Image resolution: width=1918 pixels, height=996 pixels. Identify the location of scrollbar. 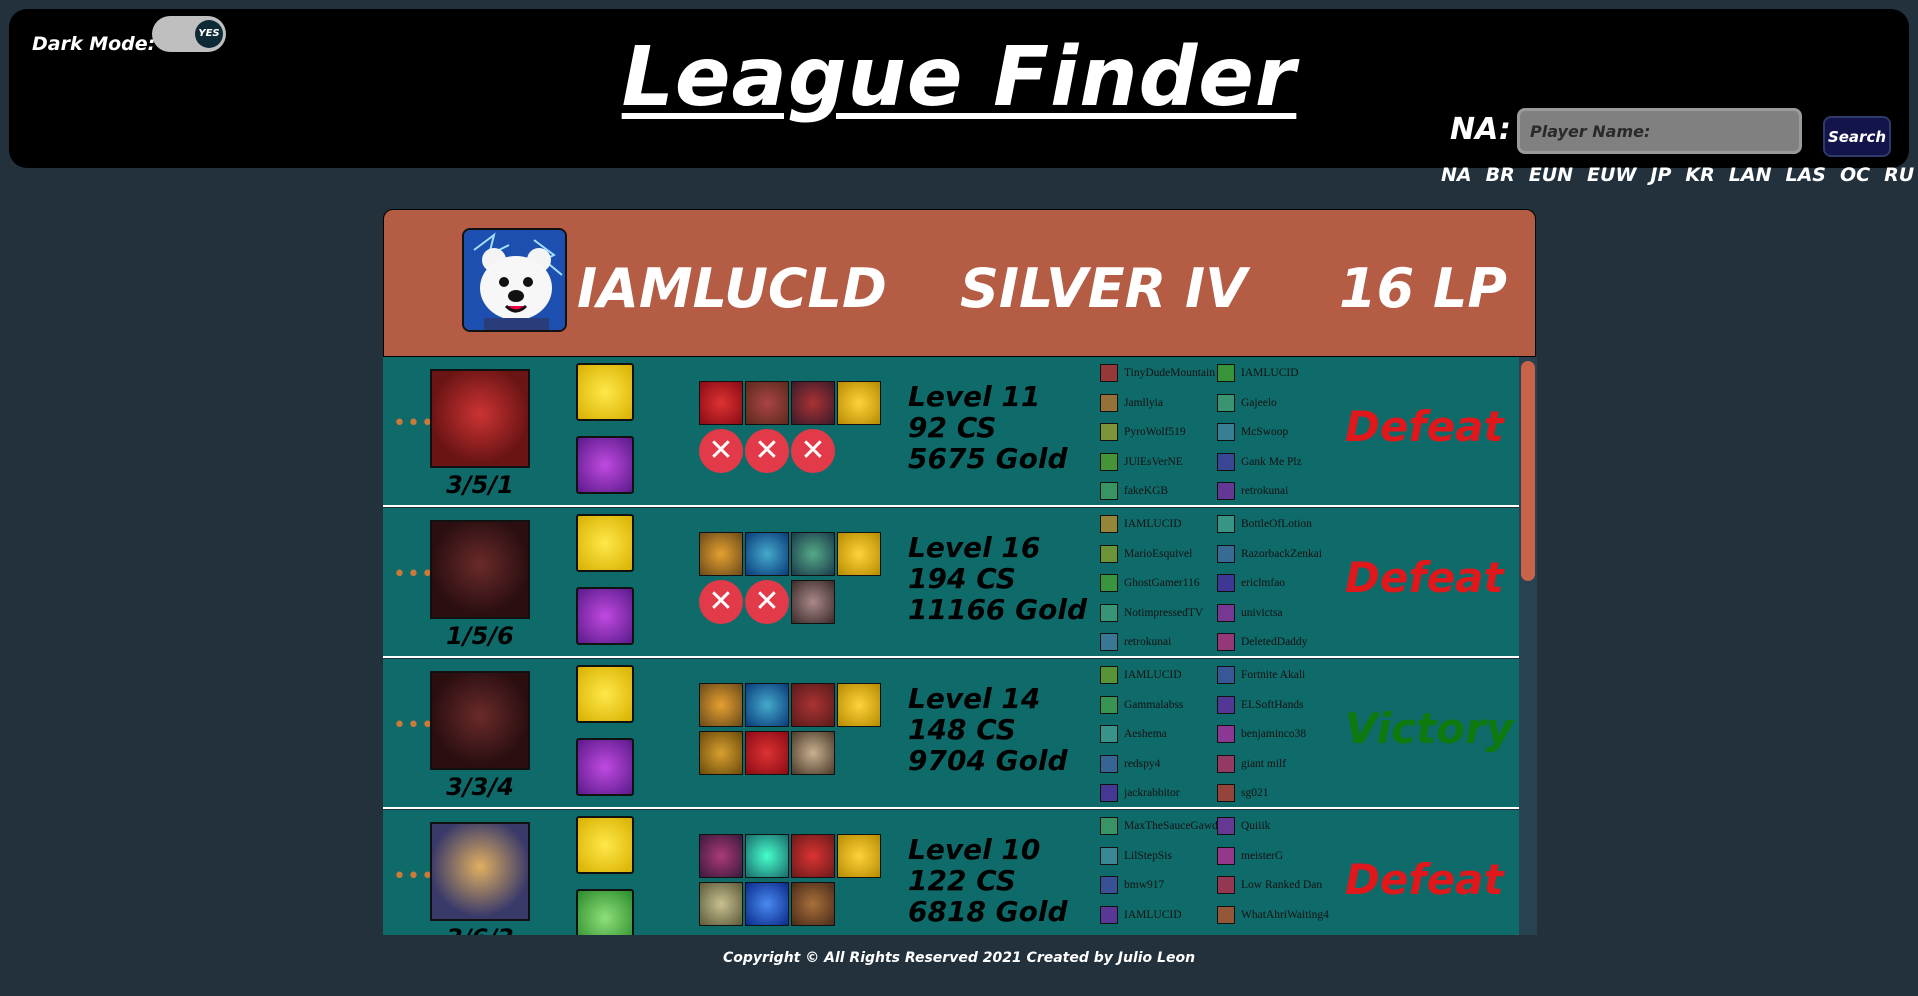
(1528, 646).